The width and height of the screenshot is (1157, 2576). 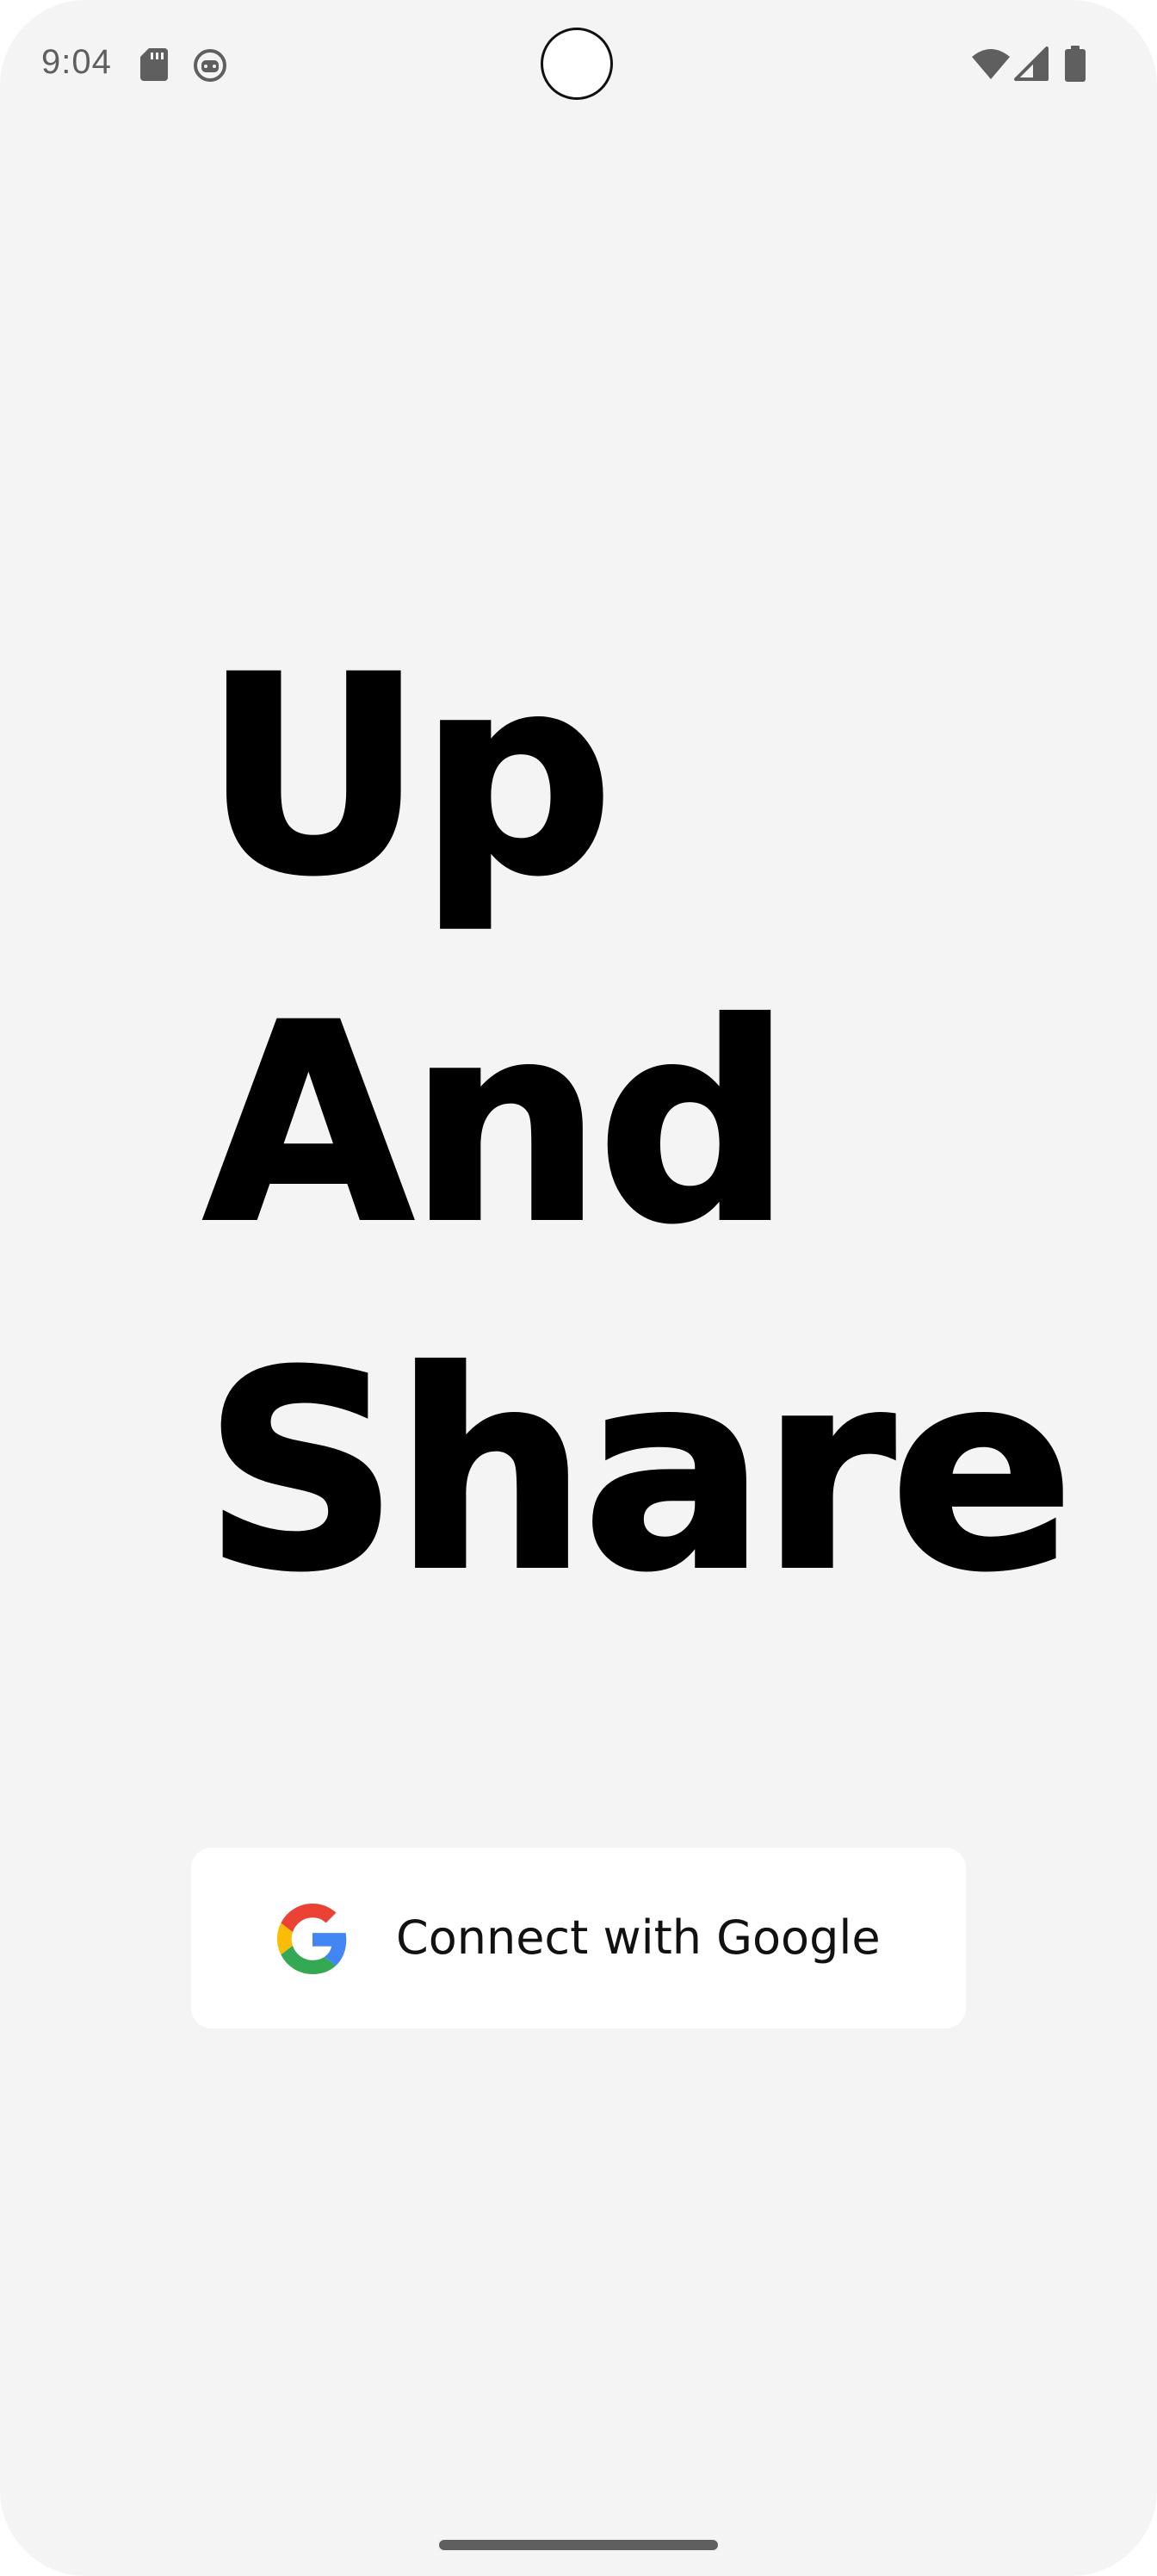 What do you see at coordinates (991, 64) in the screenshot?
I see `wifi-icon` at bounding box center [991, 64].